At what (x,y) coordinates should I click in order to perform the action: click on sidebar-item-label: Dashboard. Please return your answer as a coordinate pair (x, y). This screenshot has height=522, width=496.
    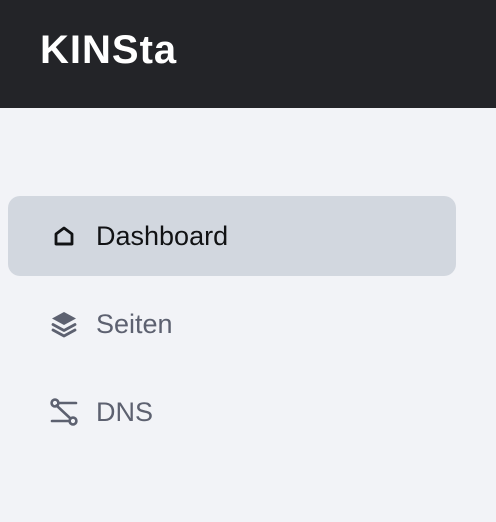
    Looking at the image, I should click on (162, 235).